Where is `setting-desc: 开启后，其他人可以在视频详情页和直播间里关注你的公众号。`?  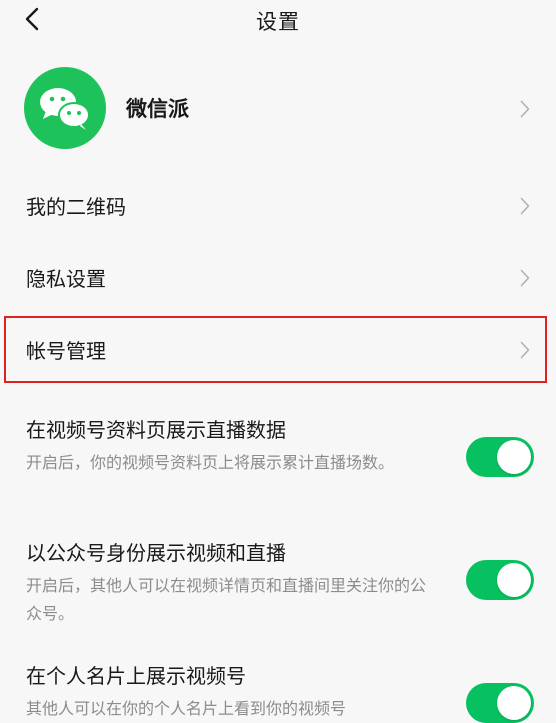 setting-desc: 开启后，其他人可以在视频详情页和直播间里关注你的公众号。 is located at coordinates (226, 599).